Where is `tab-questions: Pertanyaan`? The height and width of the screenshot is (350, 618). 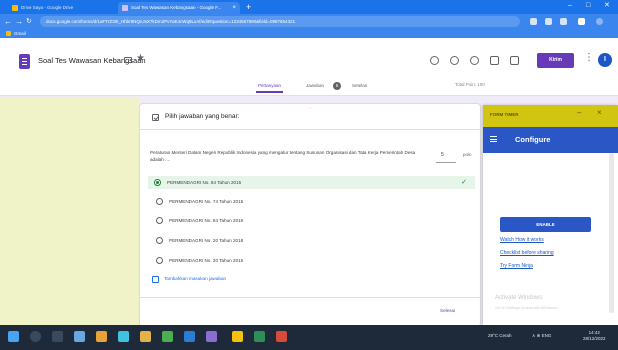 tab-questions: Pertanyaan is located at coordinates (269, 88).